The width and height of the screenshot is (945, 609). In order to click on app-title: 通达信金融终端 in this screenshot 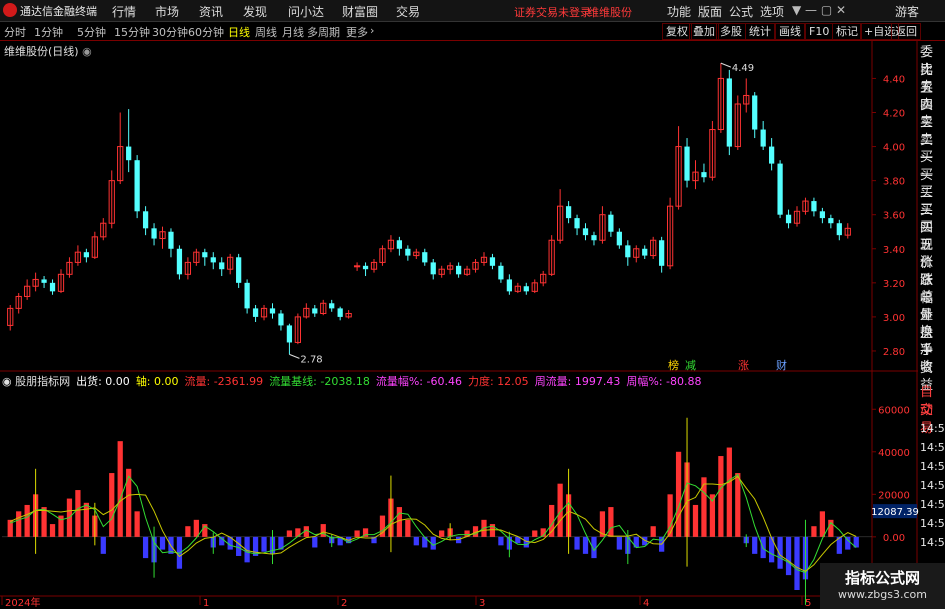, I will do `click(58, 11)`.